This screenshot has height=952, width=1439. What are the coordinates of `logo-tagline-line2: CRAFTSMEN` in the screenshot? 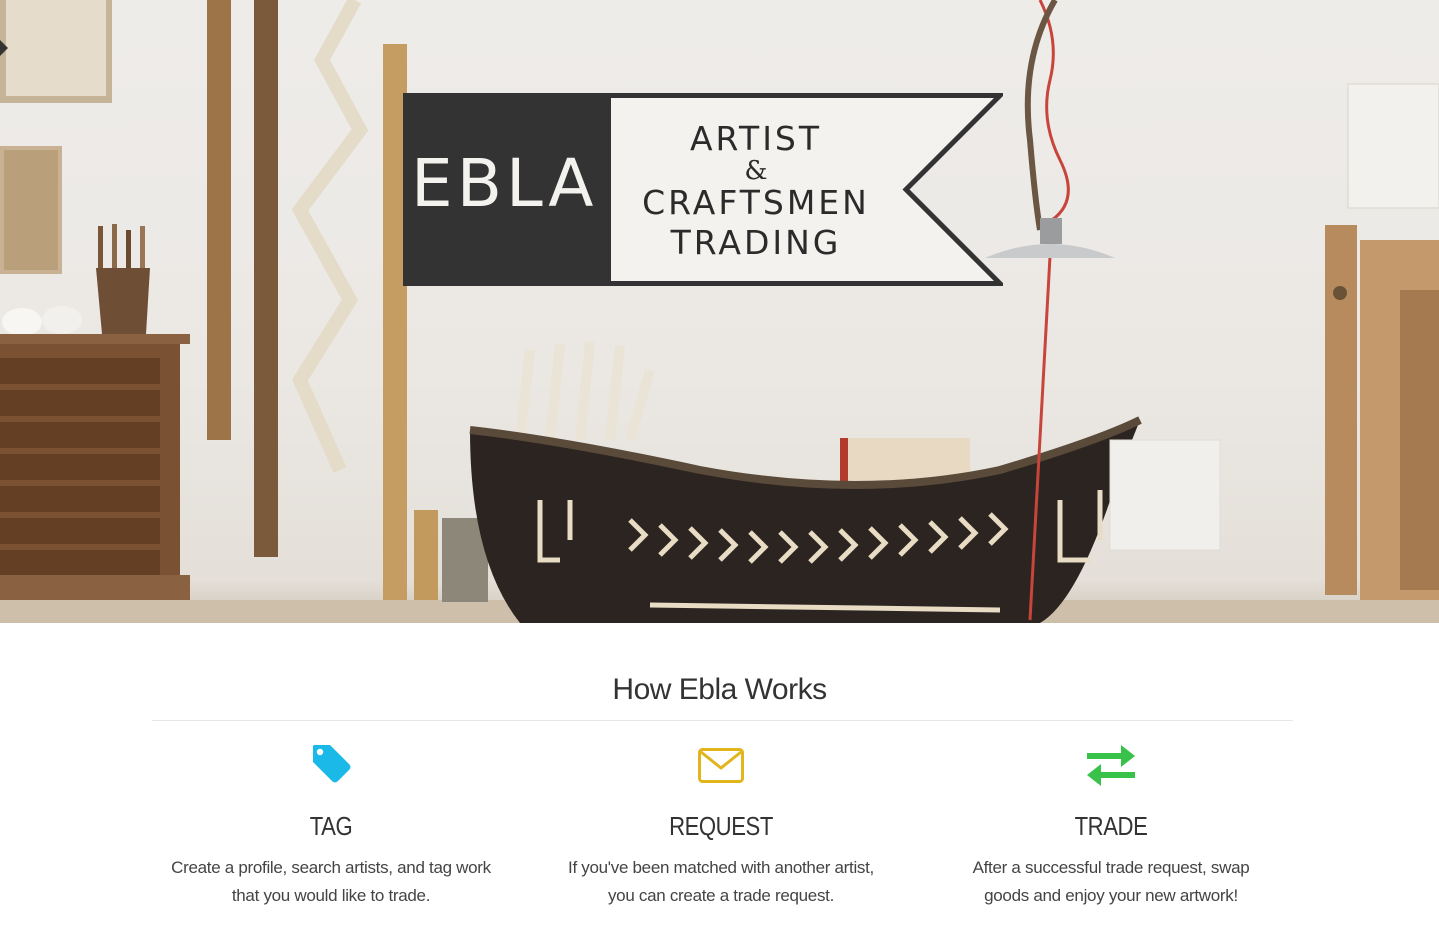 It's located at (756, 202).